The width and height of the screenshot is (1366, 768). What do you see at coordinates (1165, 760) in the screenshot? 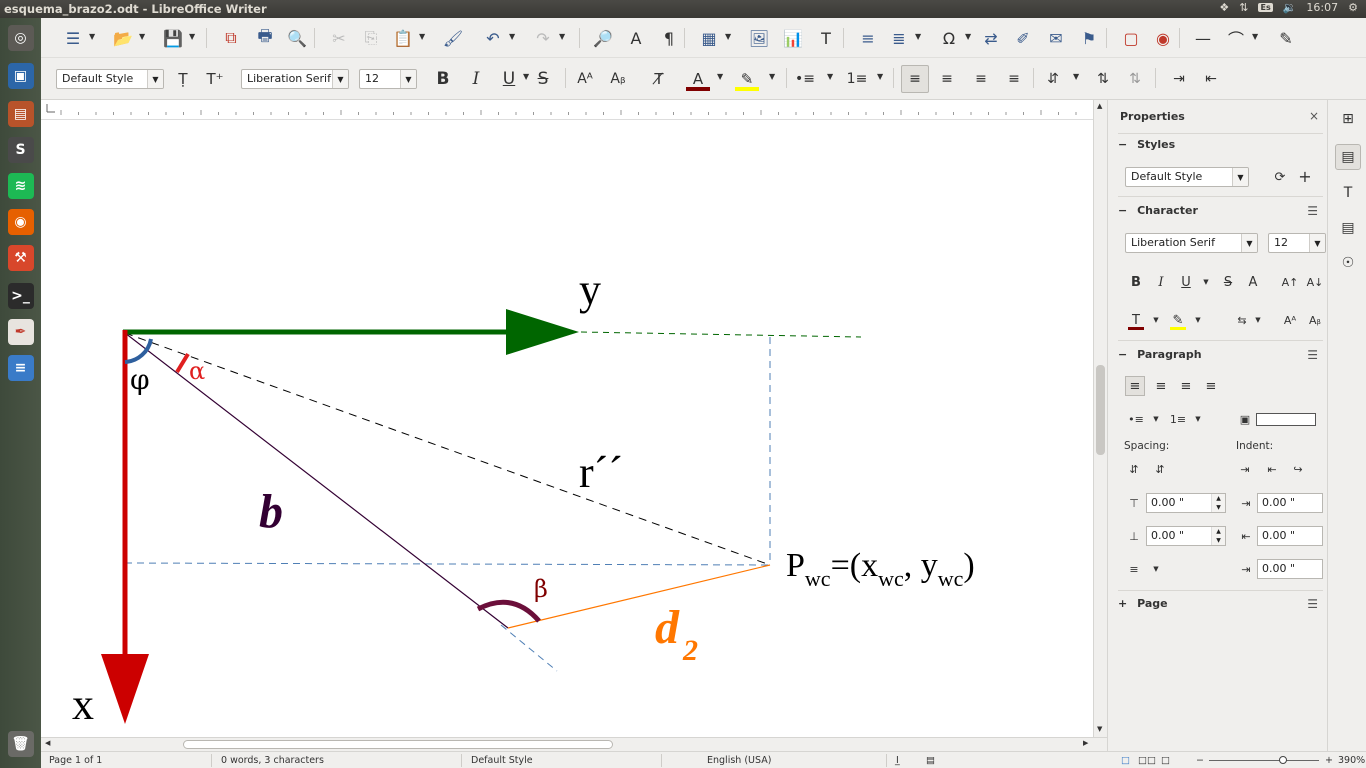
I see `book-view-icon: □` at bounding box center [1165, 760].